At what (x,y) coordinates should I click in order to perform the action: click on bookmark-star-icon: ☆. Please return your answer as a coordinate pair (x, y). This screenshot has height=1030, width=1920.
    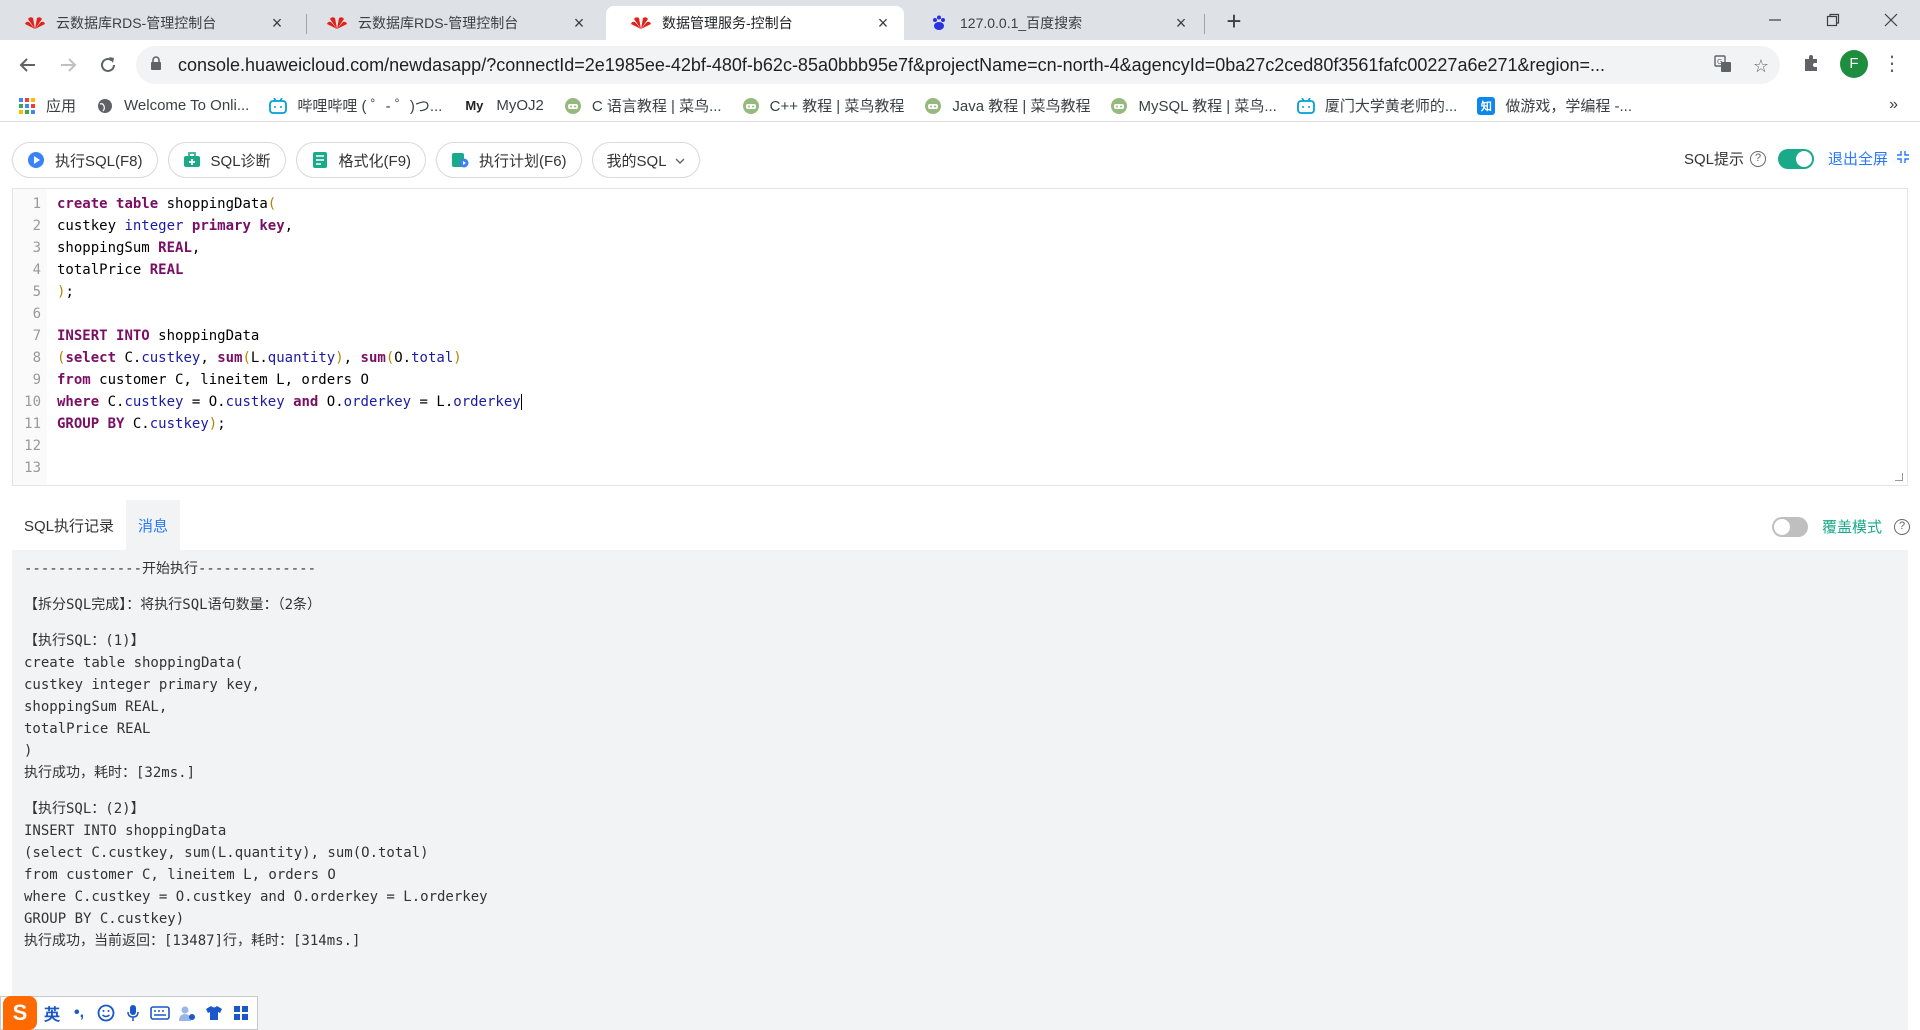
    Looking at the image, I should click on (1761, 66).